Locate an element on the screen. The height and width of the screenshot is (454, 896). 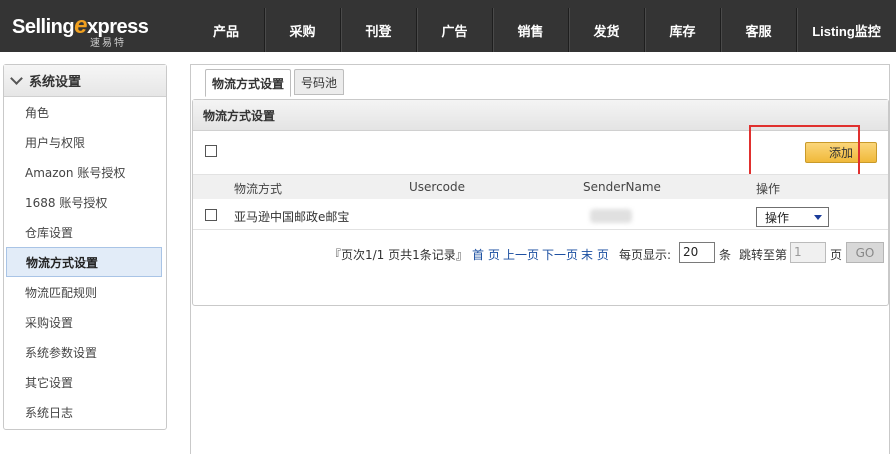
sidebar-item-amazon-auth: Amazon 账号授权 is located at coordinates (85, 172).